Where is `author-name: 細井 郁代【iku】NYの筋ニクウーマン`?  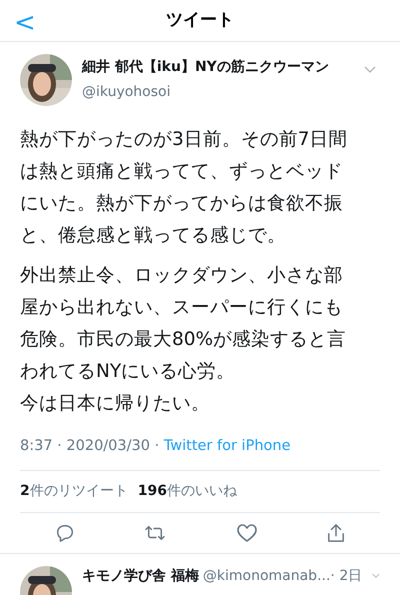 author-name: 細井 郁代【iku】NYの筋ニクウーマン is located at coordinates (206, 67).